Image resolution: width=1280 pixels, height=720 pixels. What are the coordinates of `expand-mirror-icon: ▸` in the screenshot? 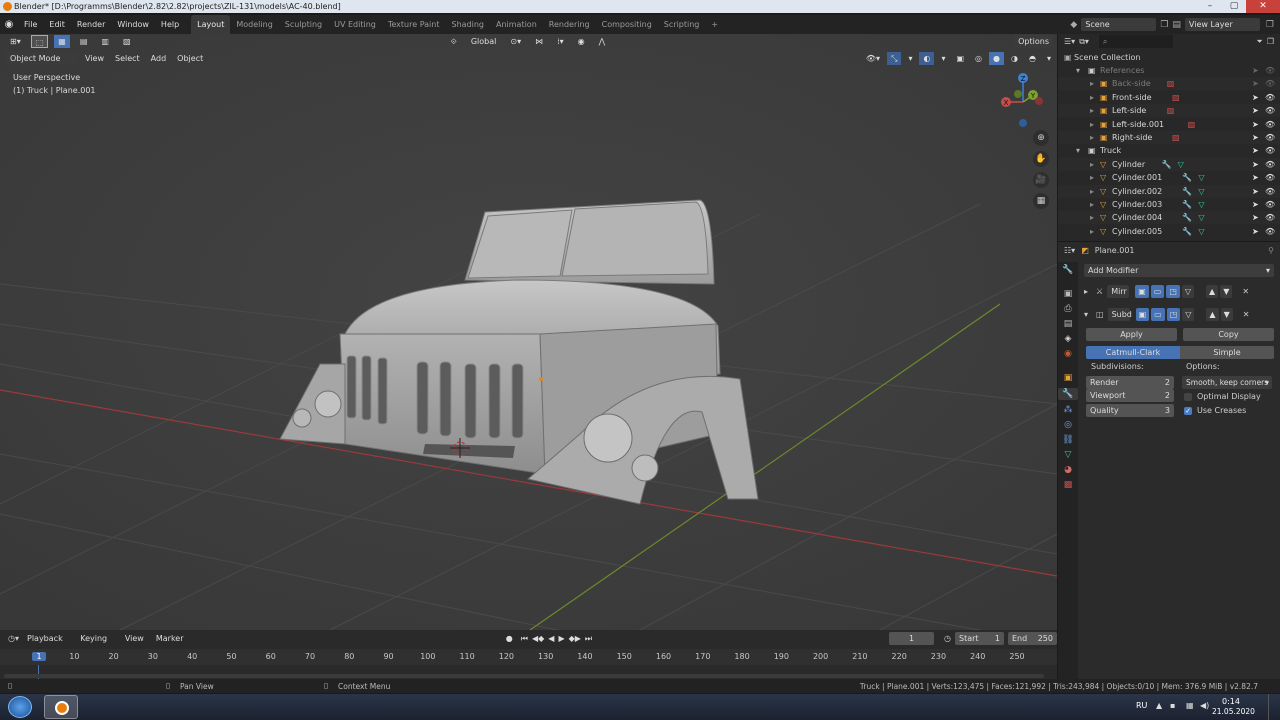 It's located at (1086, 291).